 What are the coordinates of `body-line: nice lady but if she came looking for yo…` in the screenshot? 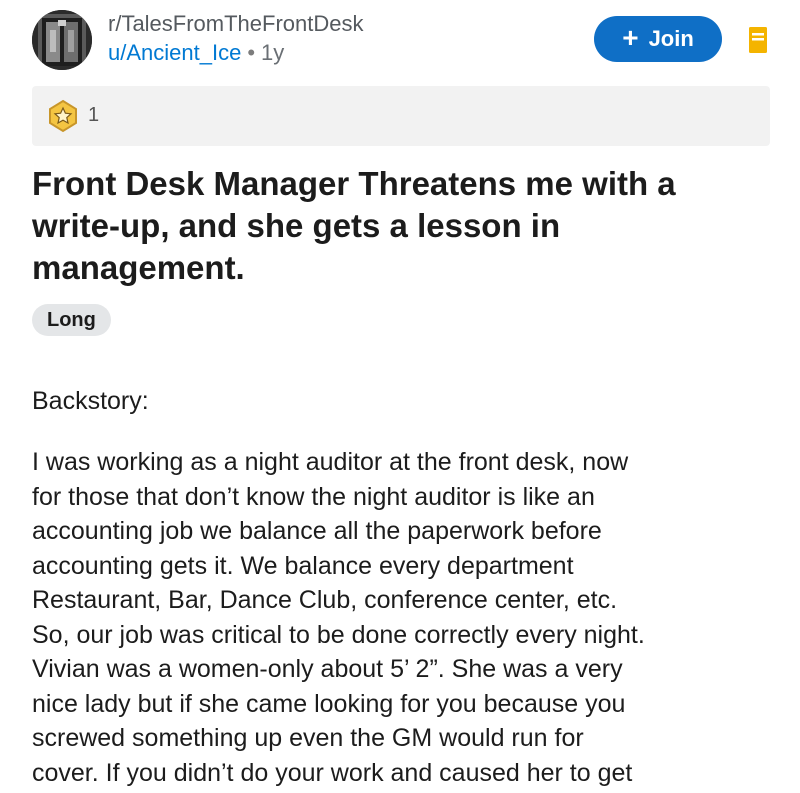 It's located at (329, 703).